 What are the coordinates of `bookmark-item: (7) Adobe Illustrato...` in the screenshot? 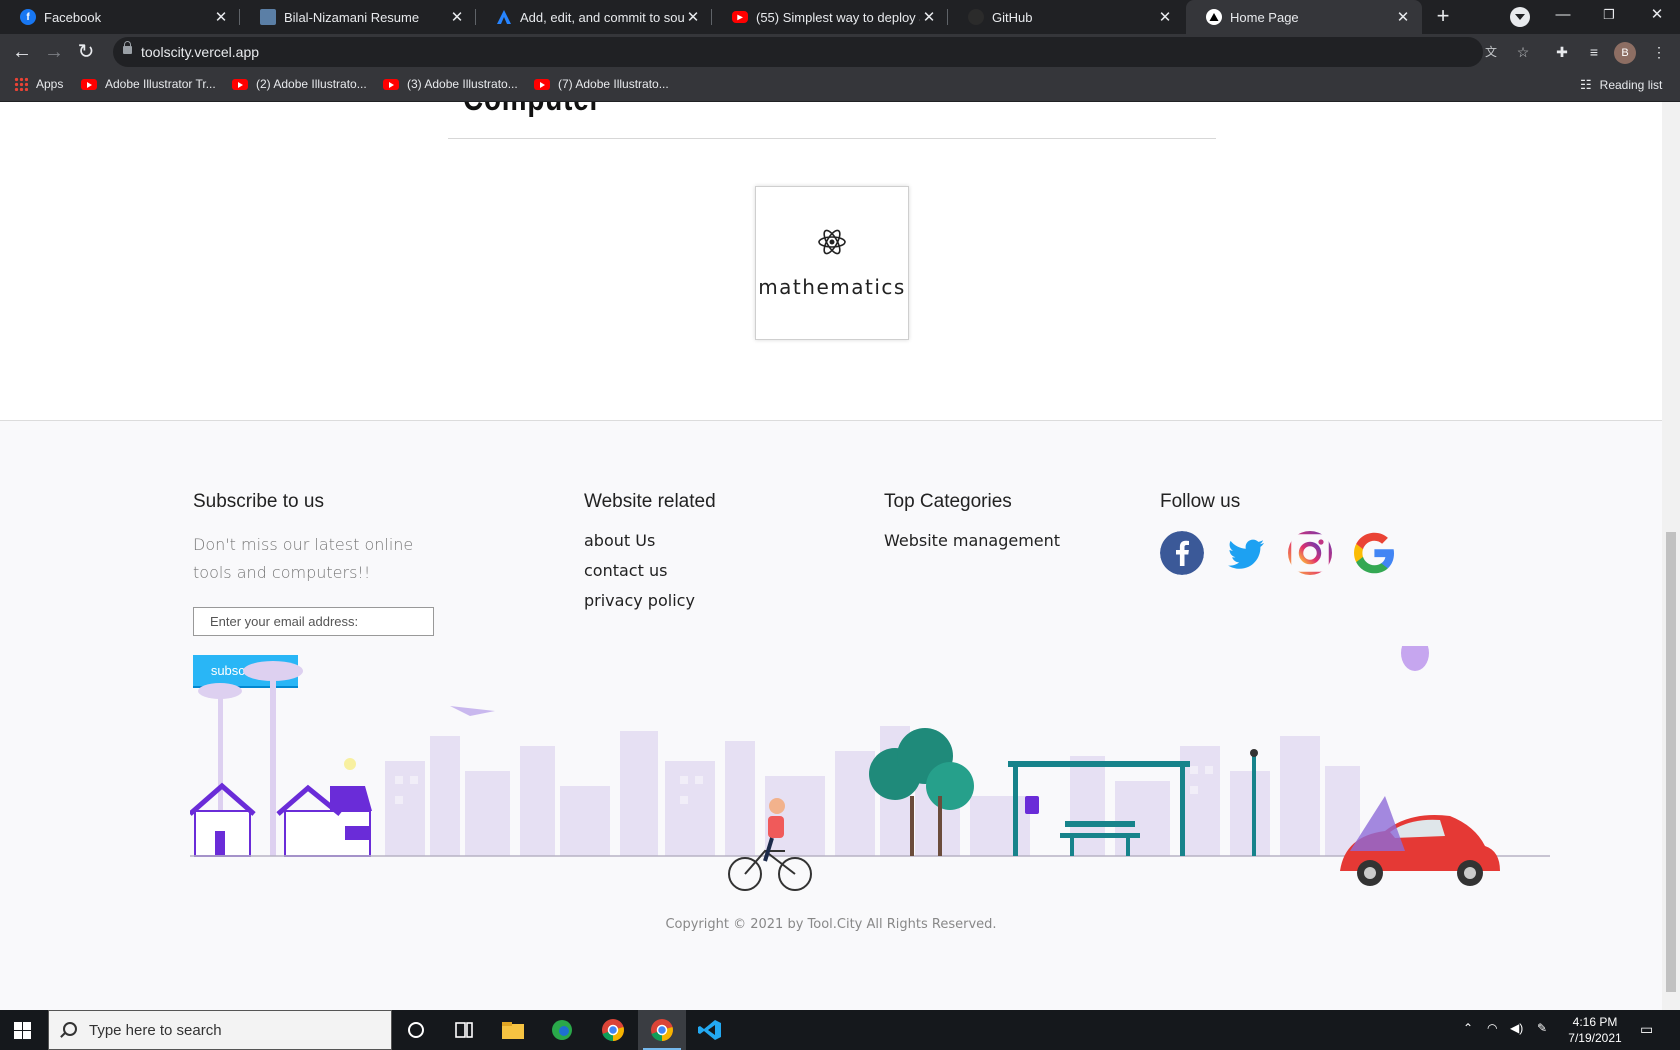 It's located at (601, 84).